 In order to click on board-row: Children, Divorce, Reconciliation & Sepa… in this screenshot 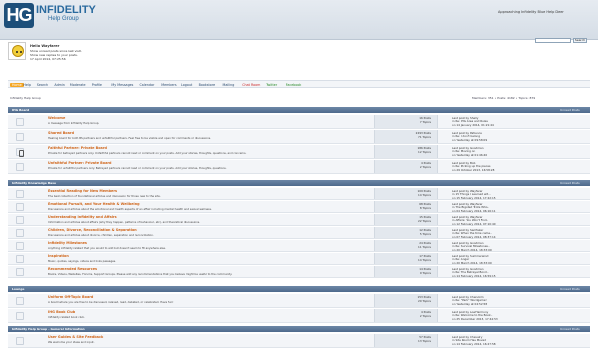, I will do `click(299, 233)`.